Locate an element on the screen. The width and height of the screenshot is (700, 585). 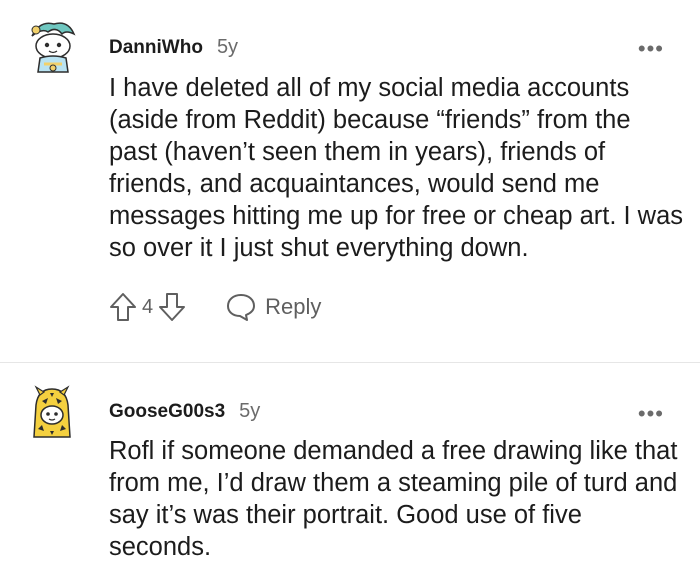
comment-header: DanniWho 5y is located at coordinates (173, 47).